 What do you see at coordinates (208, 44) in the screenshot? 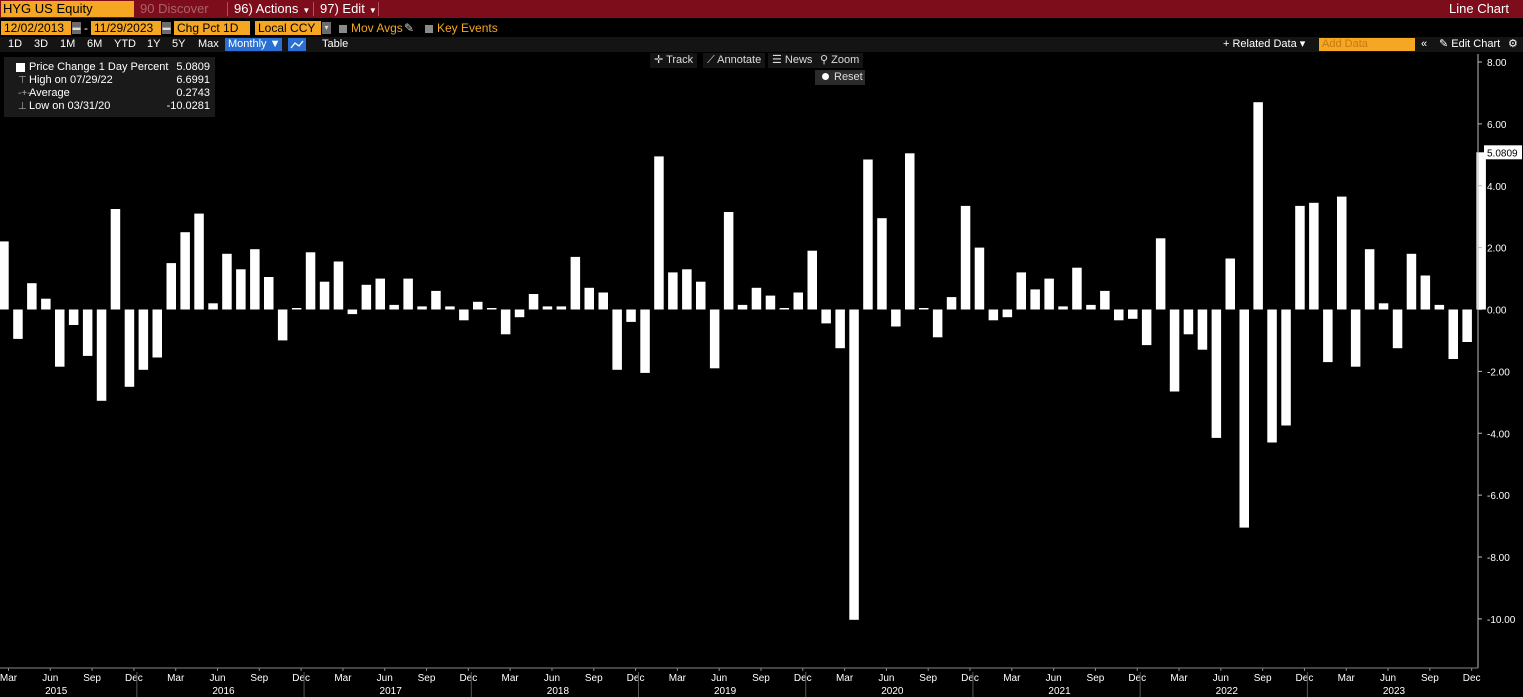
I see `range-max: Max` at bounding box center [208, 44].